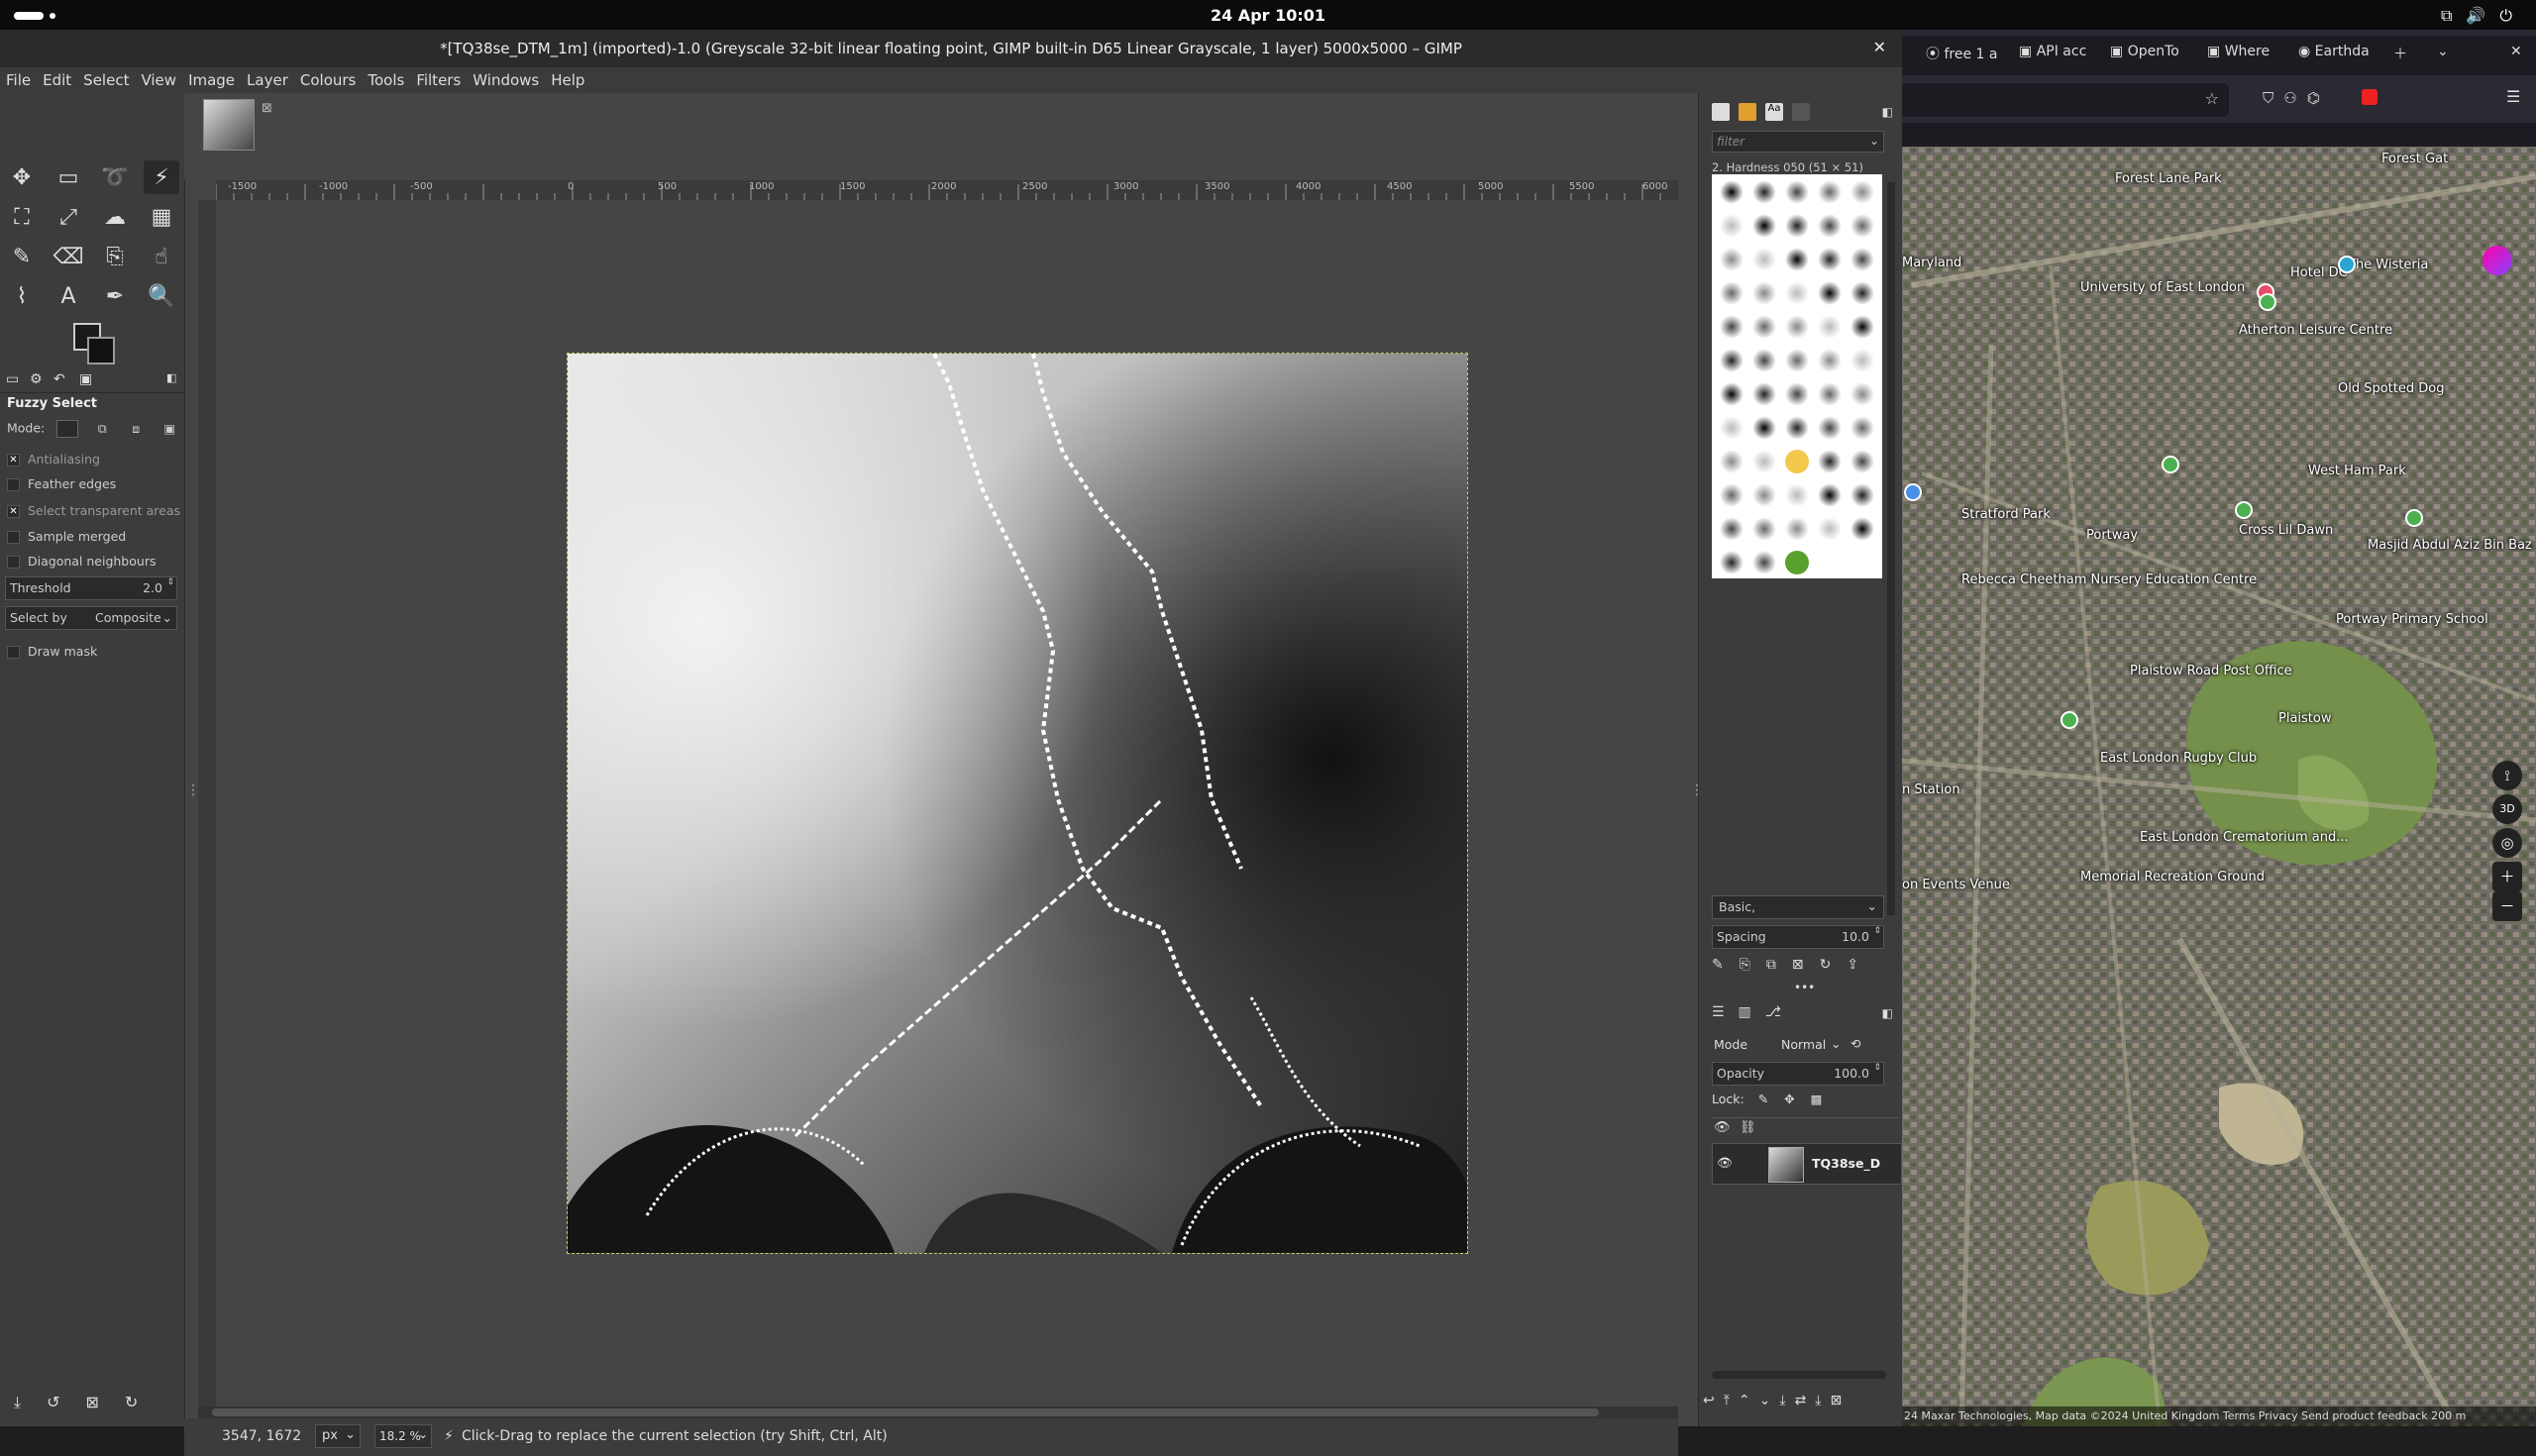  What do you see at coordinates (2296, 98) in the screenshot?
I see `toolbar-icons: ⛉⚇⌬` at bounding box center [2296, 98].